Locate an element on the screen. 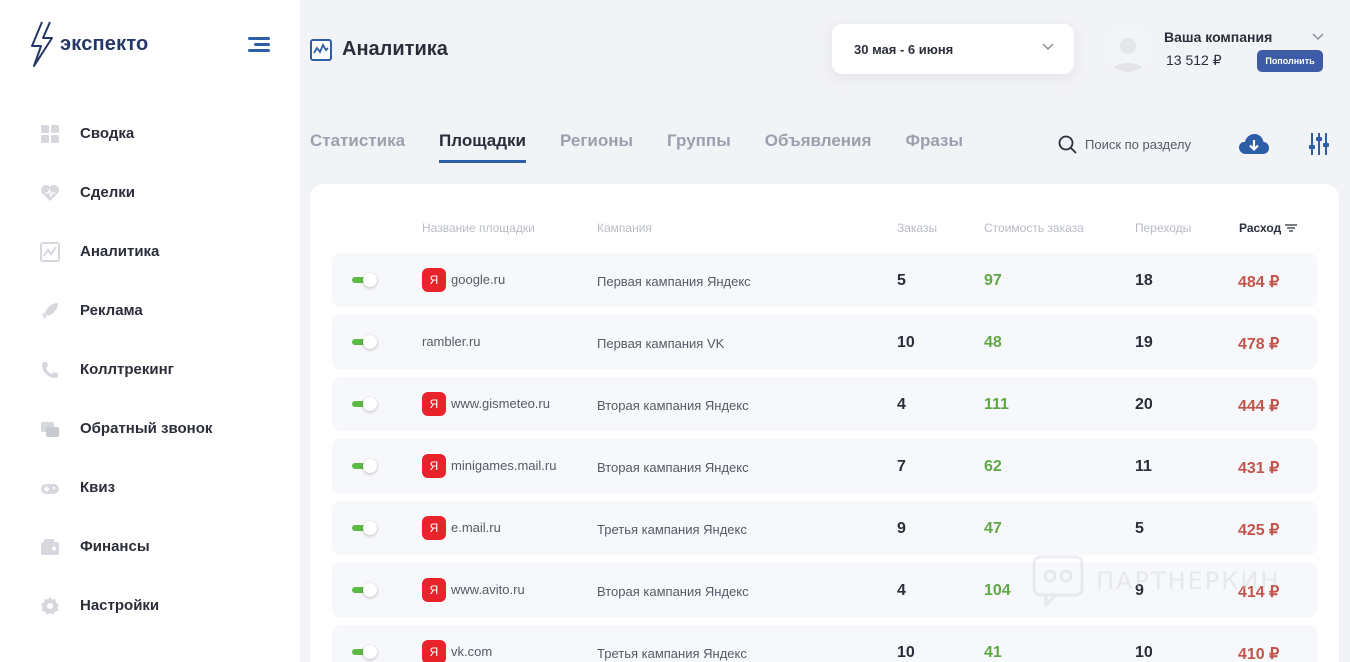 The image size is (1350, 662). sidebar-item-deals: Сделки is located at coordinates (150, 192).